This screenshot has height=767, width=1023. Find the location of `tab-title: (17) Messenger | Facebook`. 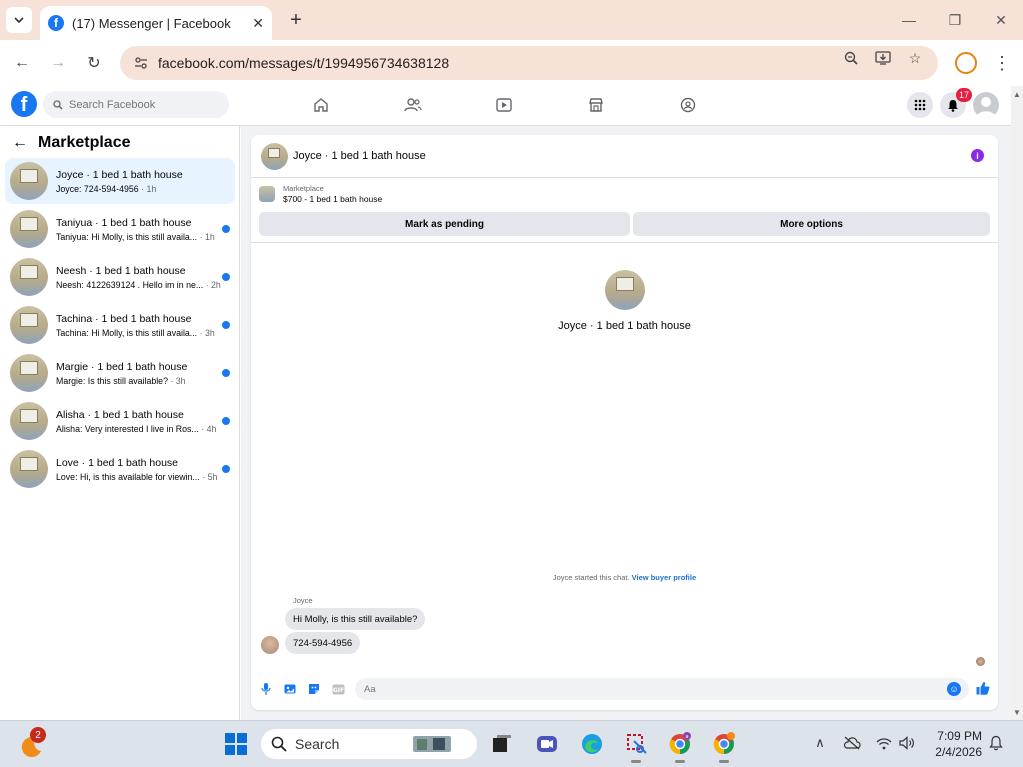

tab-title: (17) Messenger | Facebook is located at coordinates (151, 23).